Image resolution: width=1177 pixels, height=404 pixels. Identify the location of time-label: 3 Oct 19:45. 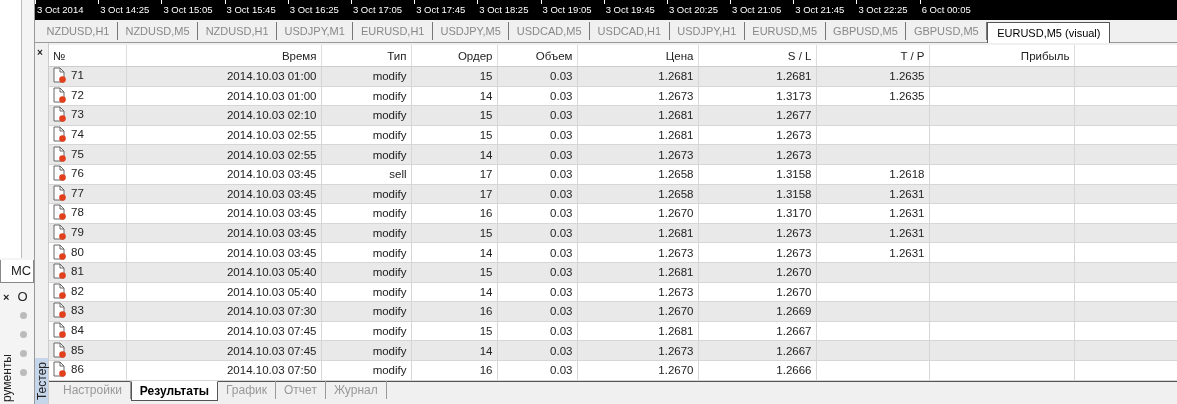
(629, 9).